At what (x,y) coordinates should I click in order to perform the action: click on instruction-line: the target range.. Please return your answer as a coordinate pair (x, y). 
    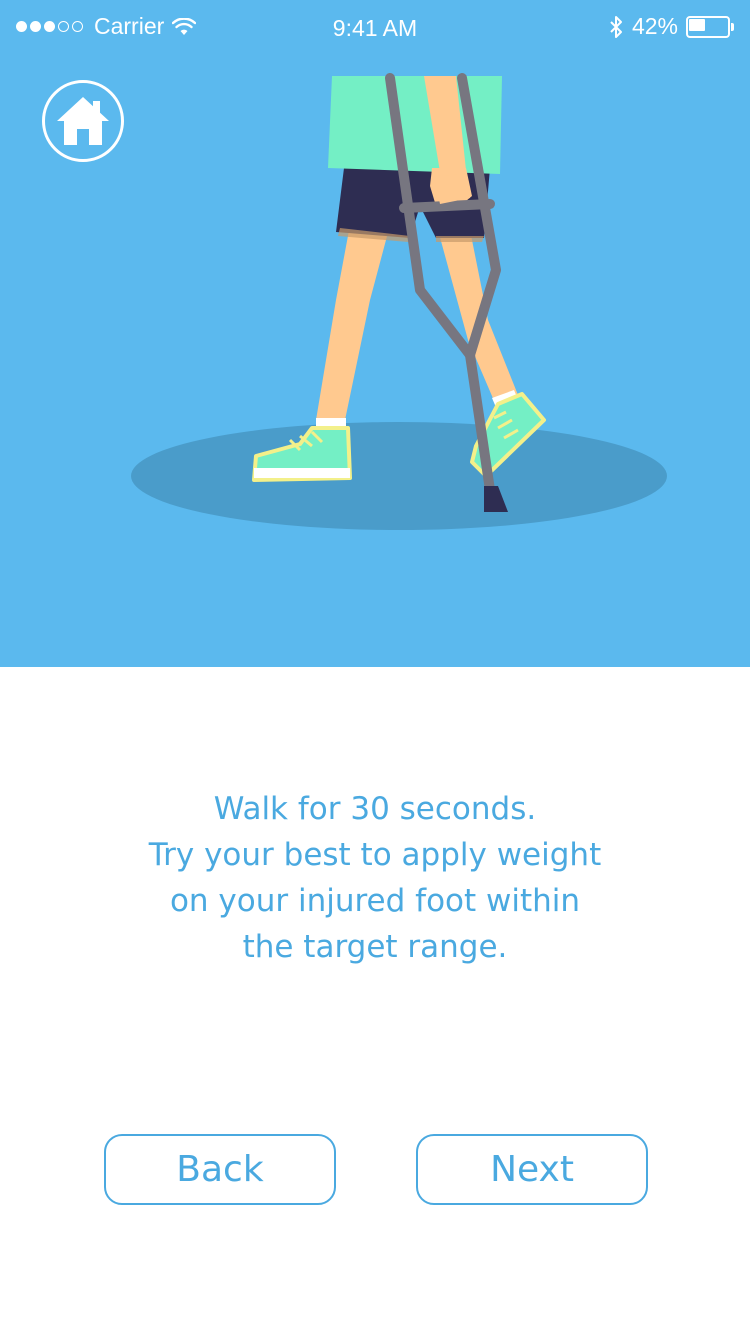
    Looking at the image, I should click on (375, 947).